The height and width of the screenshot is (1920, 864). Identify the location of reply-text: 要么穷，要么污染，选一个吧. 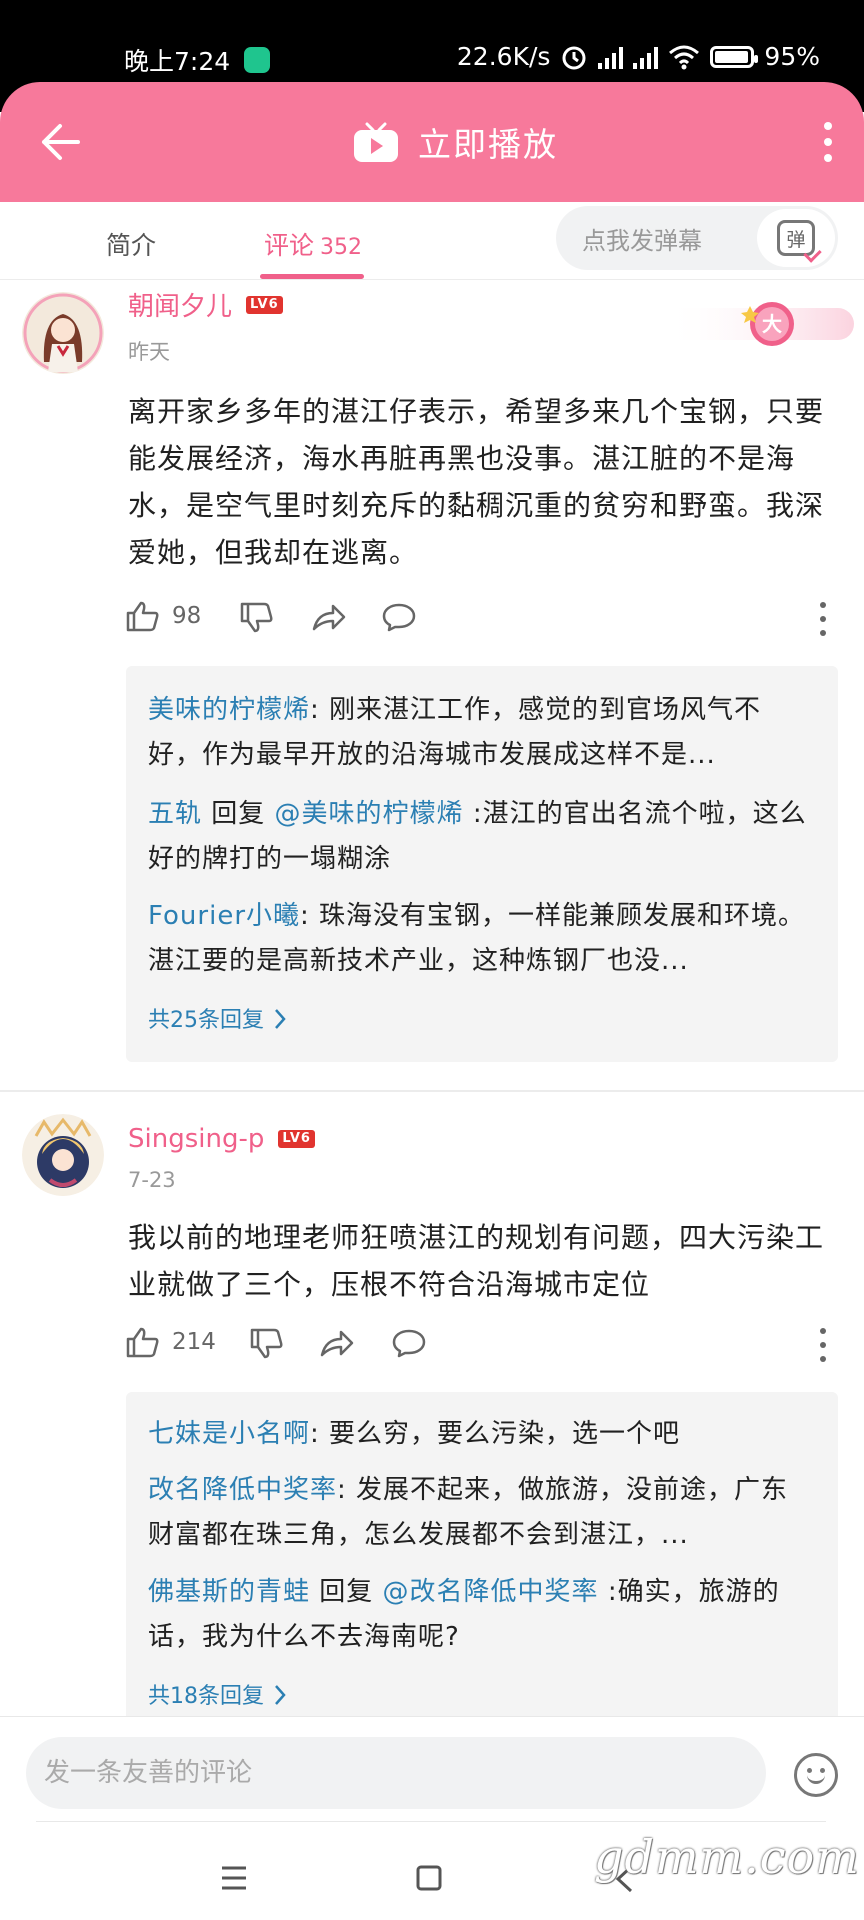
(505, 1434).